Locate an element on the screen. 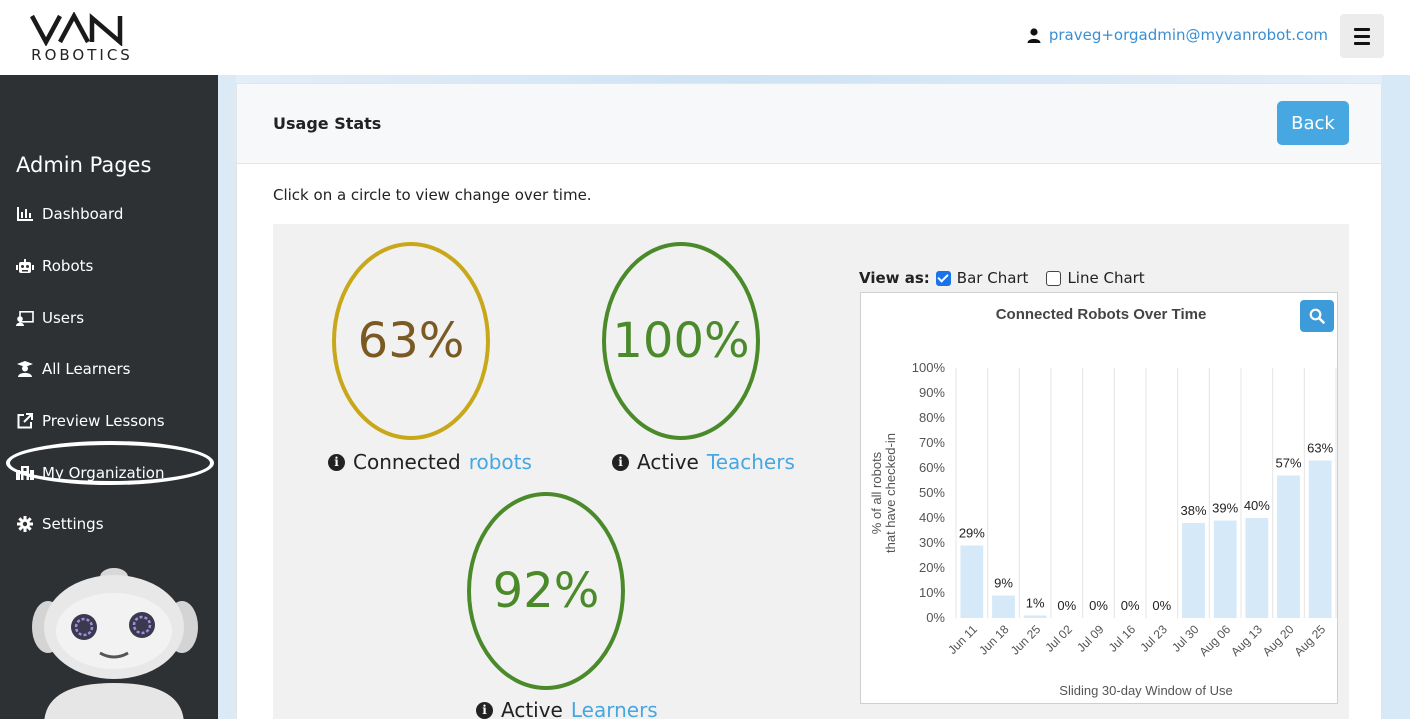 The width and height of the screenshot is (1410, 719). x-tick-label: Jul 09 is located at coordinates (1090, 638).